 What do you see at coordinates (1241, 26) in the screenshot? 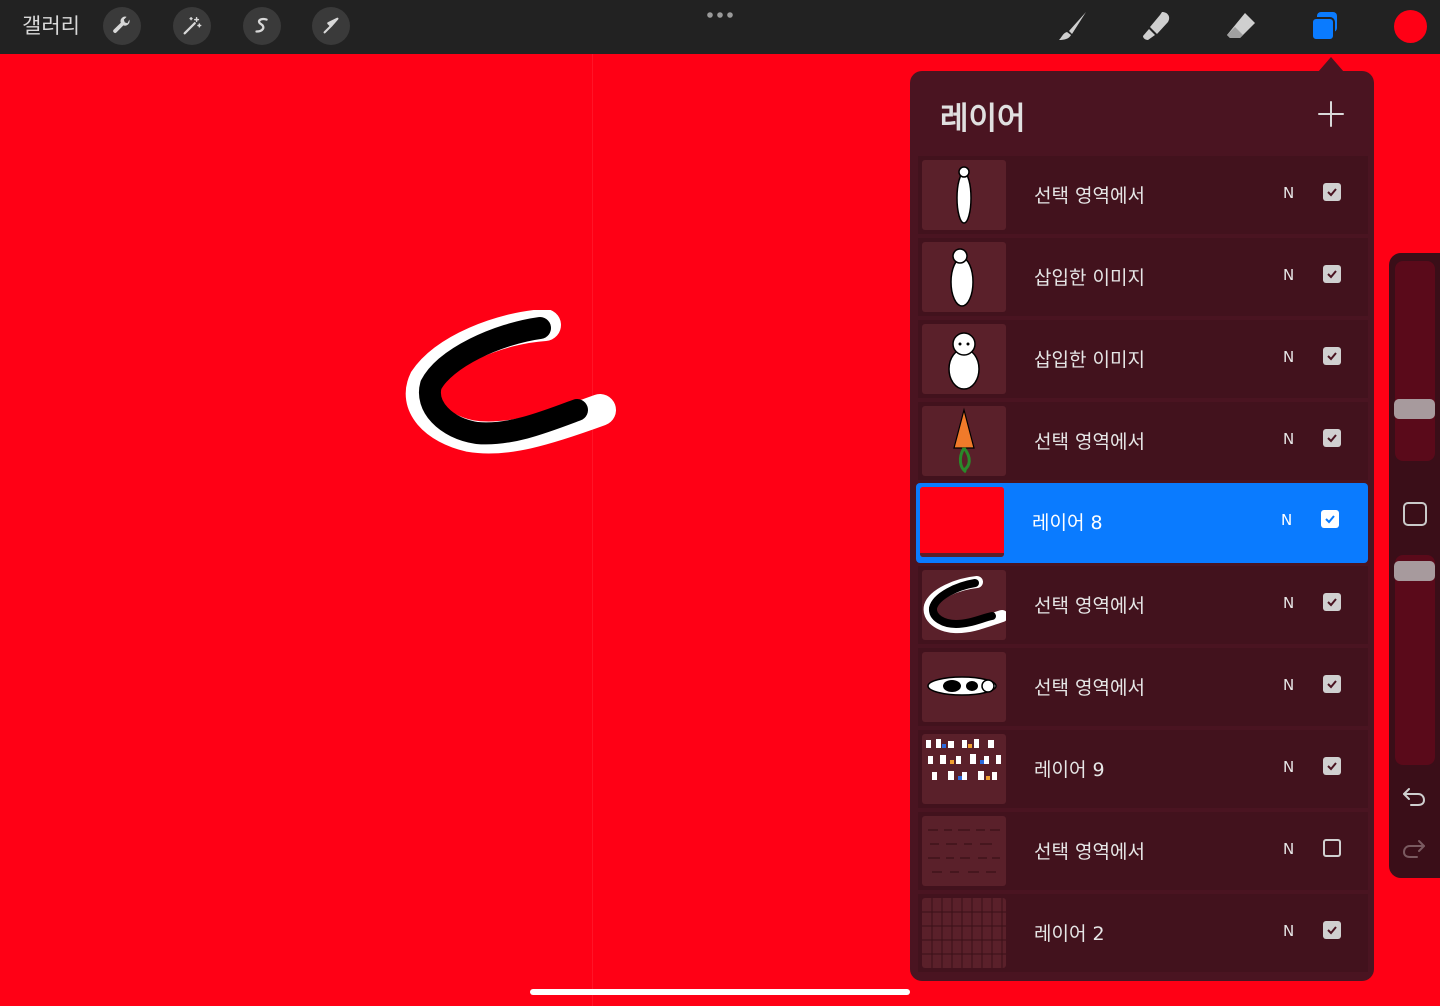
I see `eraser-icon` at bounding box center [1241, 26].